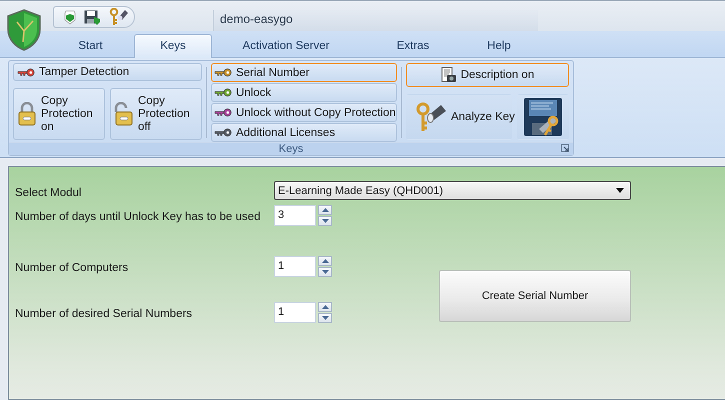  What do you see at coordinates (452, 190) in the screenshot?
I see `module-dropdown: E-Learning Made Easy (QHD001)` at bounding box center [452, 190].